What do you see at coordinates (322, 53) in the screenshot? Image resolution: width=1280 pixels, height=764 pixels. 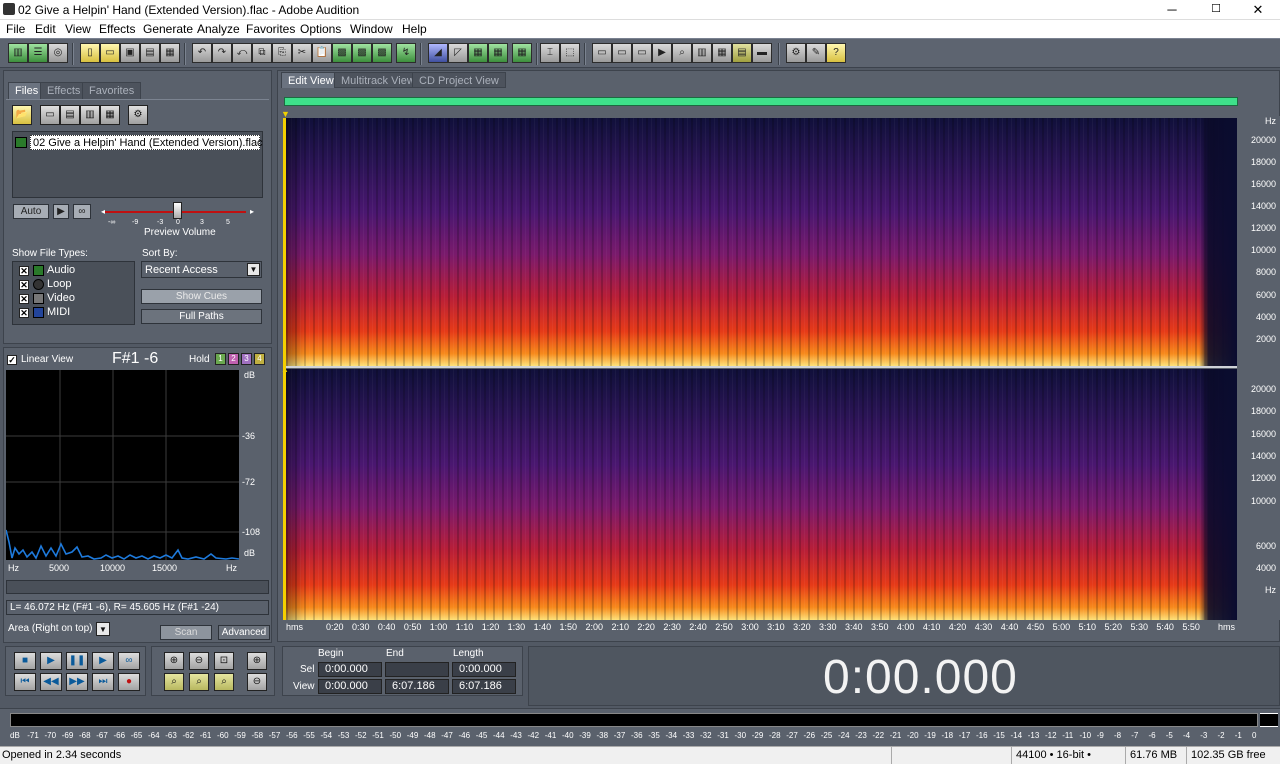 I see `paste-icon: 📋` at bounding box center [322, 53].